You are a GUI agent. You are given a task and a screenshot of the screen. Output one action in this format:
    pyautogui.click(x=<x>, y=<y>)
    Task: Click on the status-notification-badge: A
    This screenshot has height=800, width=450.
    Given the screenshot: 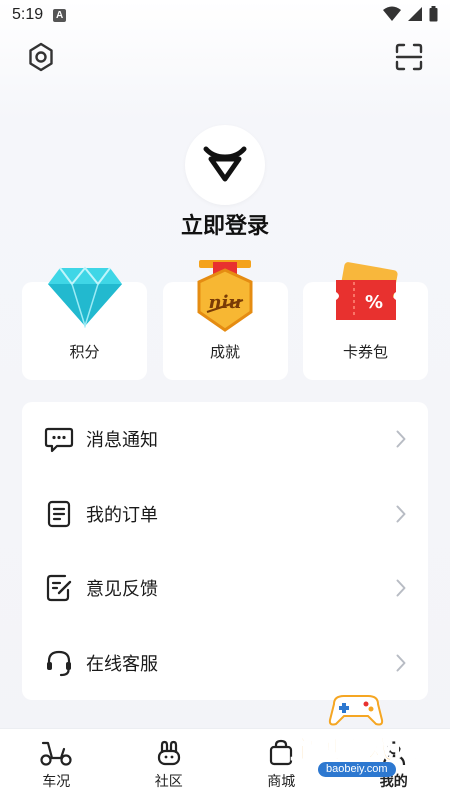 What is the action you would take?
    pyautogui.click(x=60, y=15)
    